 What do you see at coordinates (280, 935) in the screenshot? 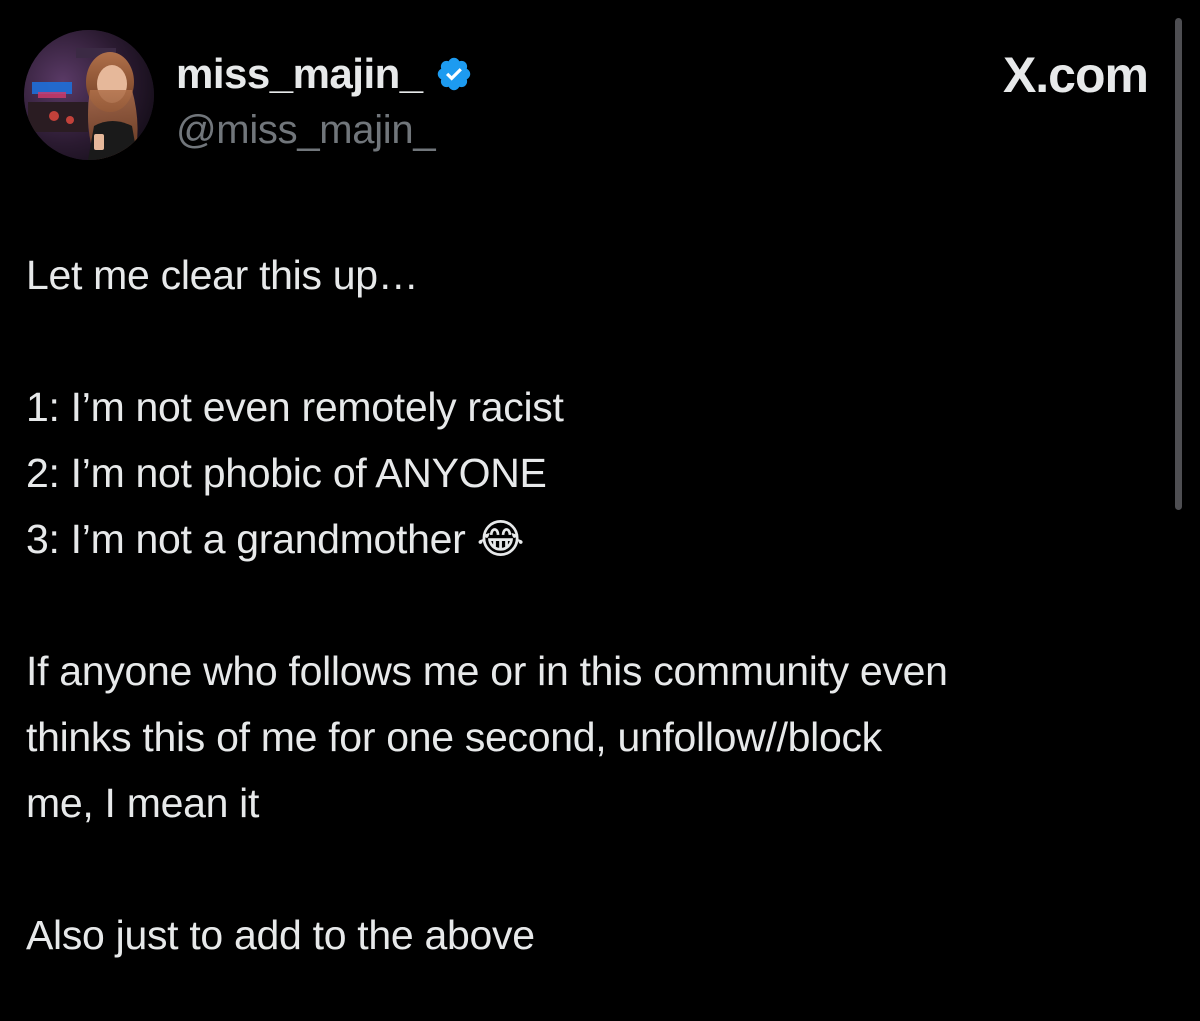
I see `tweet-line: Also just to add to the above` at bounding box center [280, 935].